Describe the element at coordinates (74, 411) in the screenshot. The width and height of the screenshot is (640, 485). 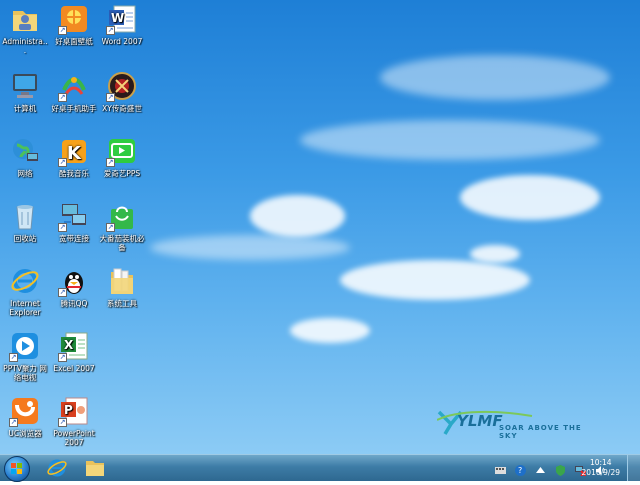
I see `powerpoint-icon: P ↗` at that location.